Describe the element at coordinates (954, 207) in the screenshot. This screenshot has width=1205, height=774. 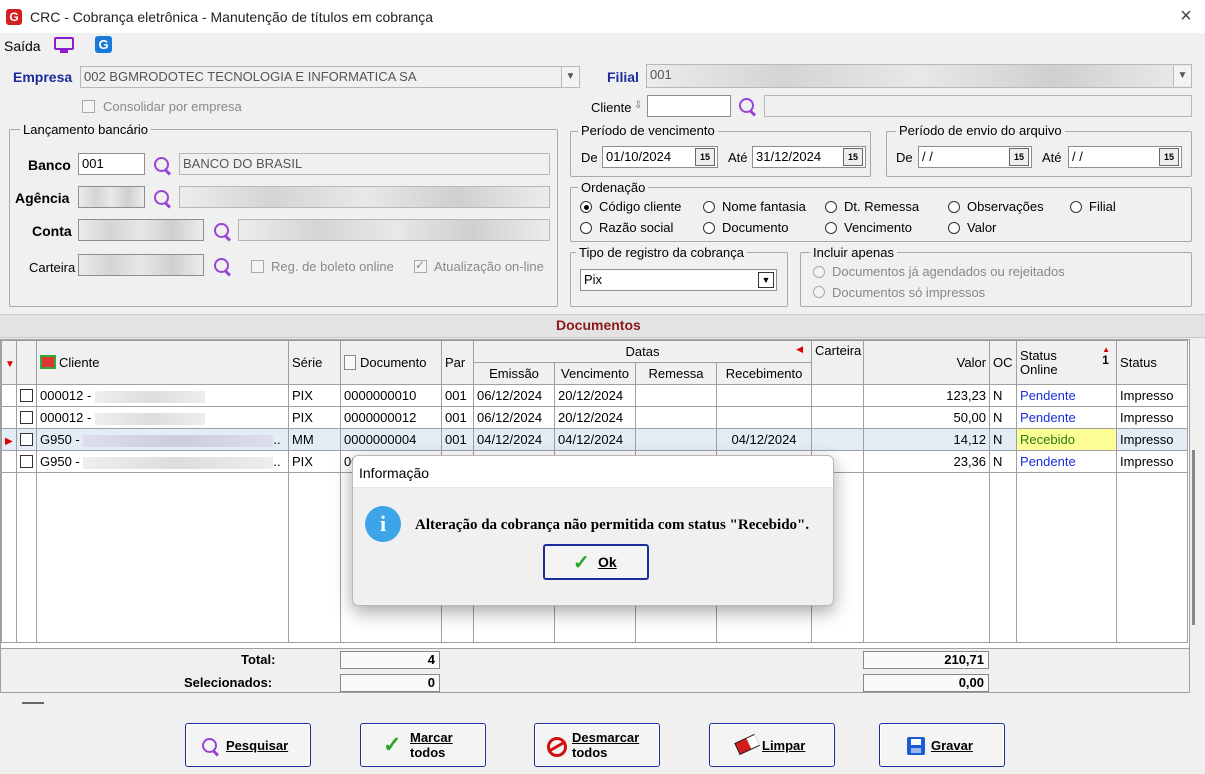
I see `radio-observacoes` at that location.